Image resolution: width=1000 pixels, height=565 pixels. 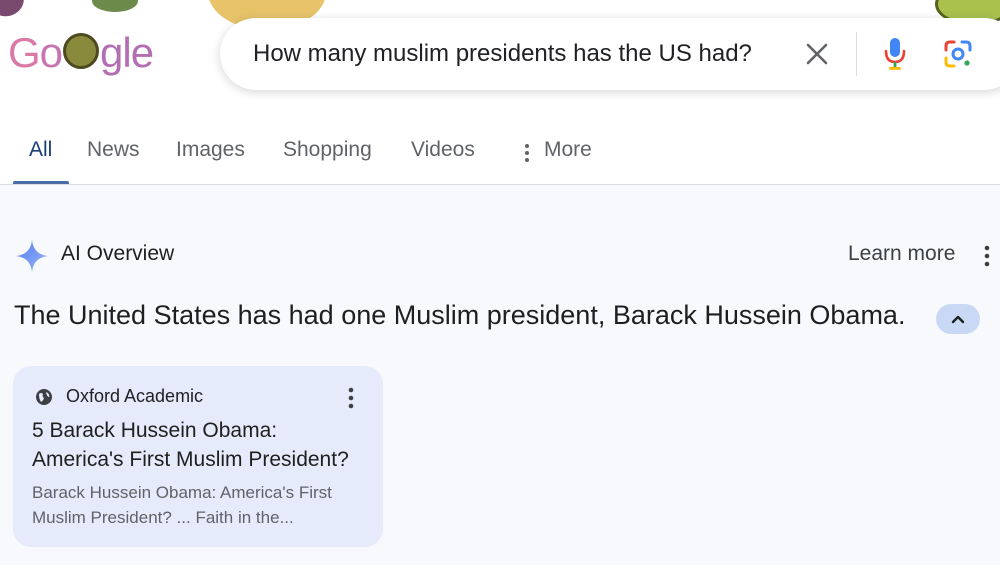 What do you see at coordinates (135, 396) in the screenshot?
I see `source-site-name: Oxford Academic` at bounding box center [135, 396].